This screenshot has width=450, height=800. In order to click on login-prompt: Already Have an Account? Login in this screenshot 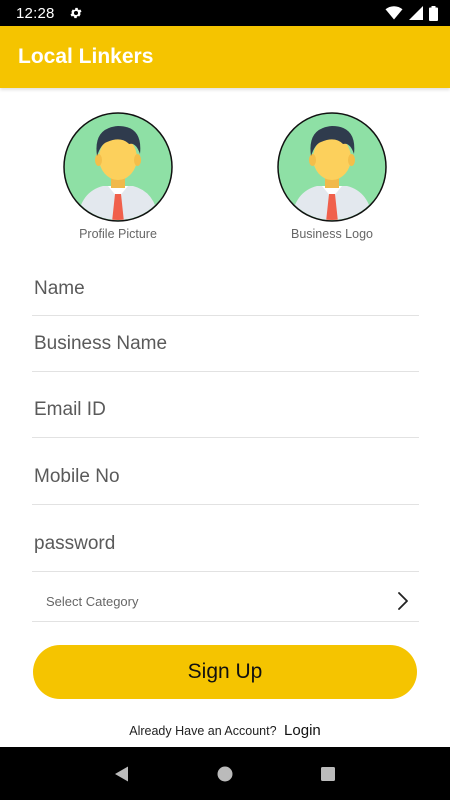, I will do `click(225, 730)`.